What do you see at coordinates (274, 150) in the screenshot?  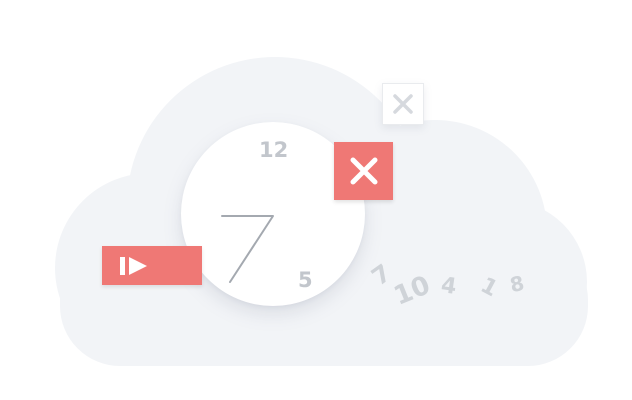 I see `clock-number-12: 12` at bounding box center [274, 150].